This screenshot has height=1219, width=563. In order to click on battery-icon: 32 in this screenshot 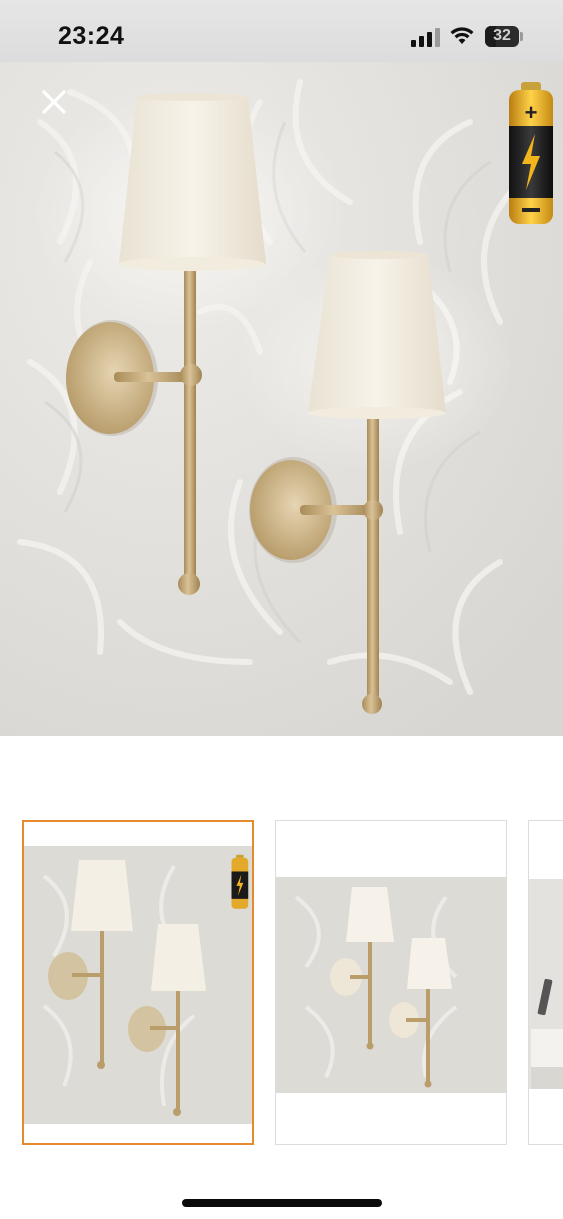, I will do `click(504, 36)`.